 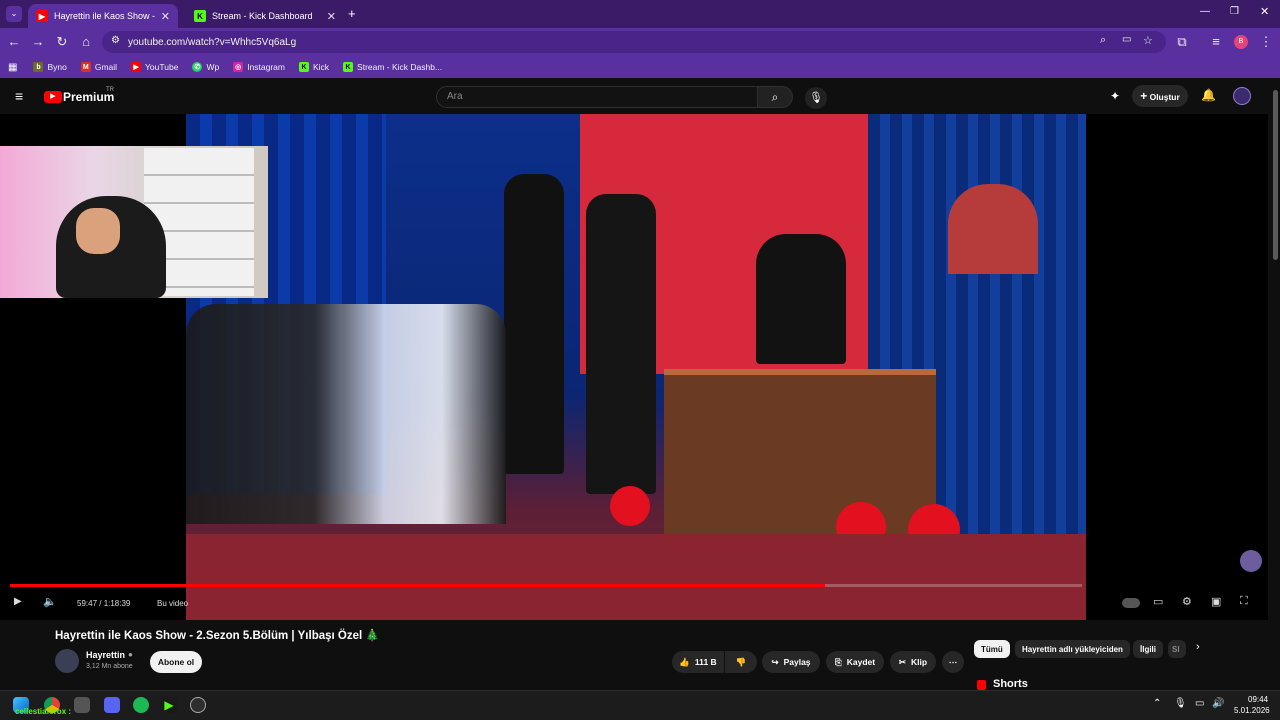 What do you see at coordinates (1264, 11) in the screenshot?
I see `close-window-icon: ✕` at bounding box center [1264, 11].